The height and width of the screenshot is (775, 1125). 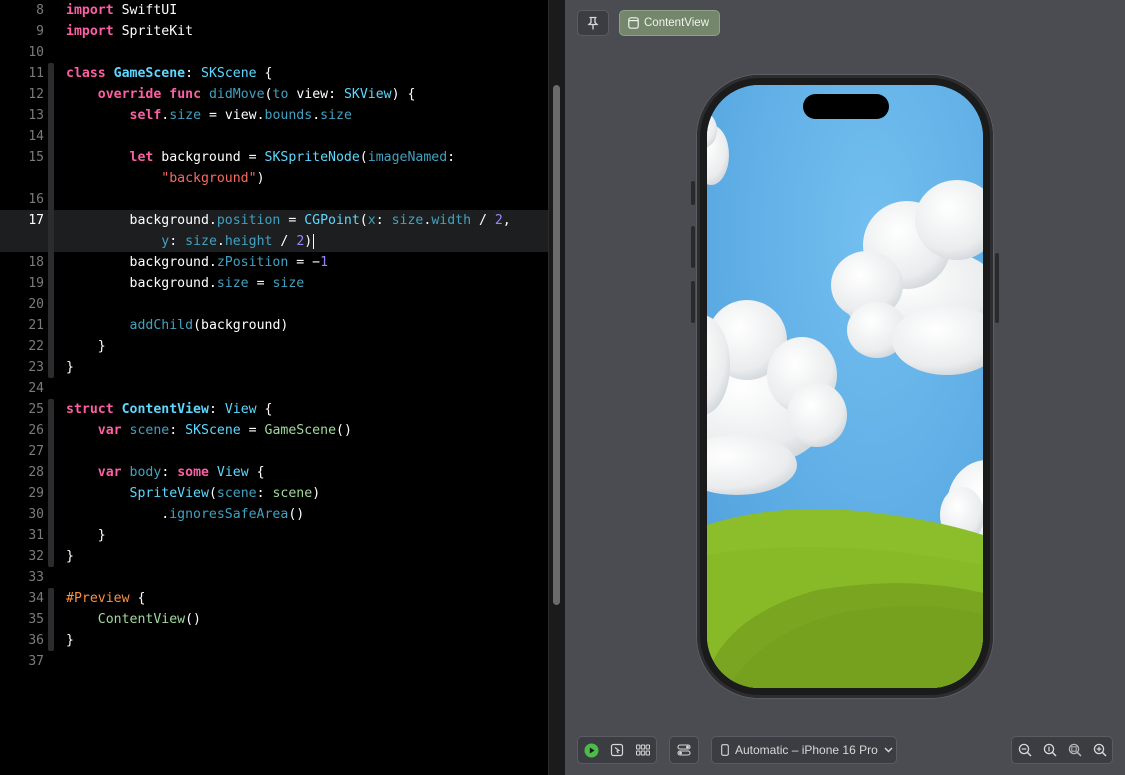 What do you see at coordinates (274, 10) in the screenshot?
I see `code-line: 8 import SwiftUI` at bounding box center [274, 10].